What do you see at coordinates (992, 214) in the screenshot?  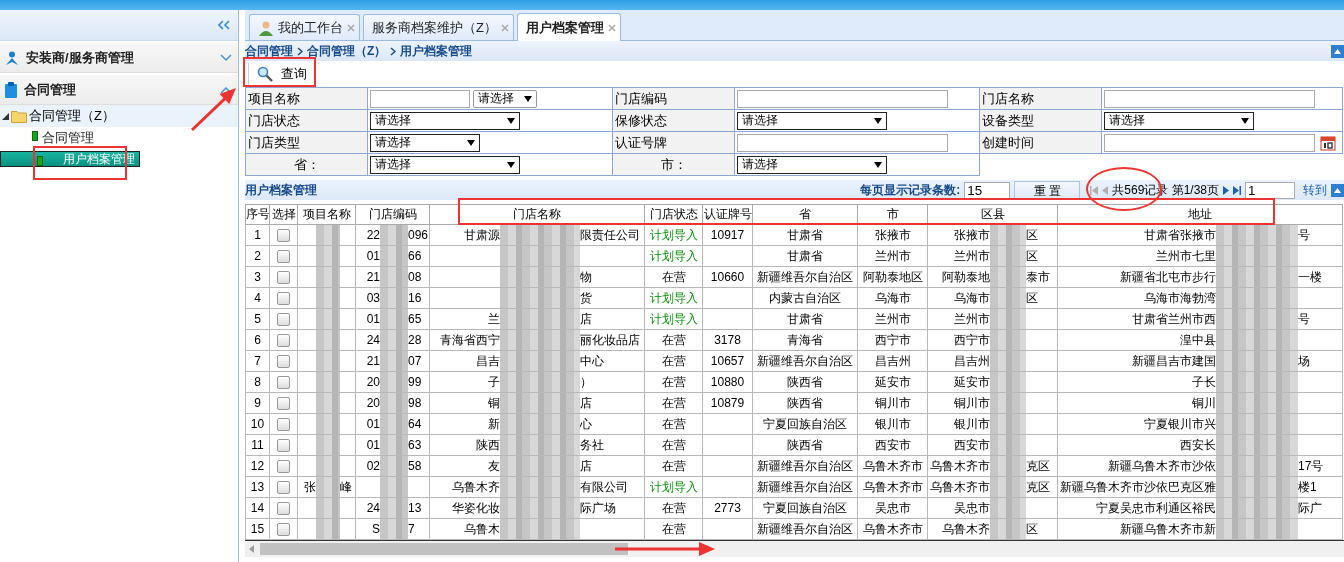 I see `column-header: 区县` at bounding box center [992, 214].